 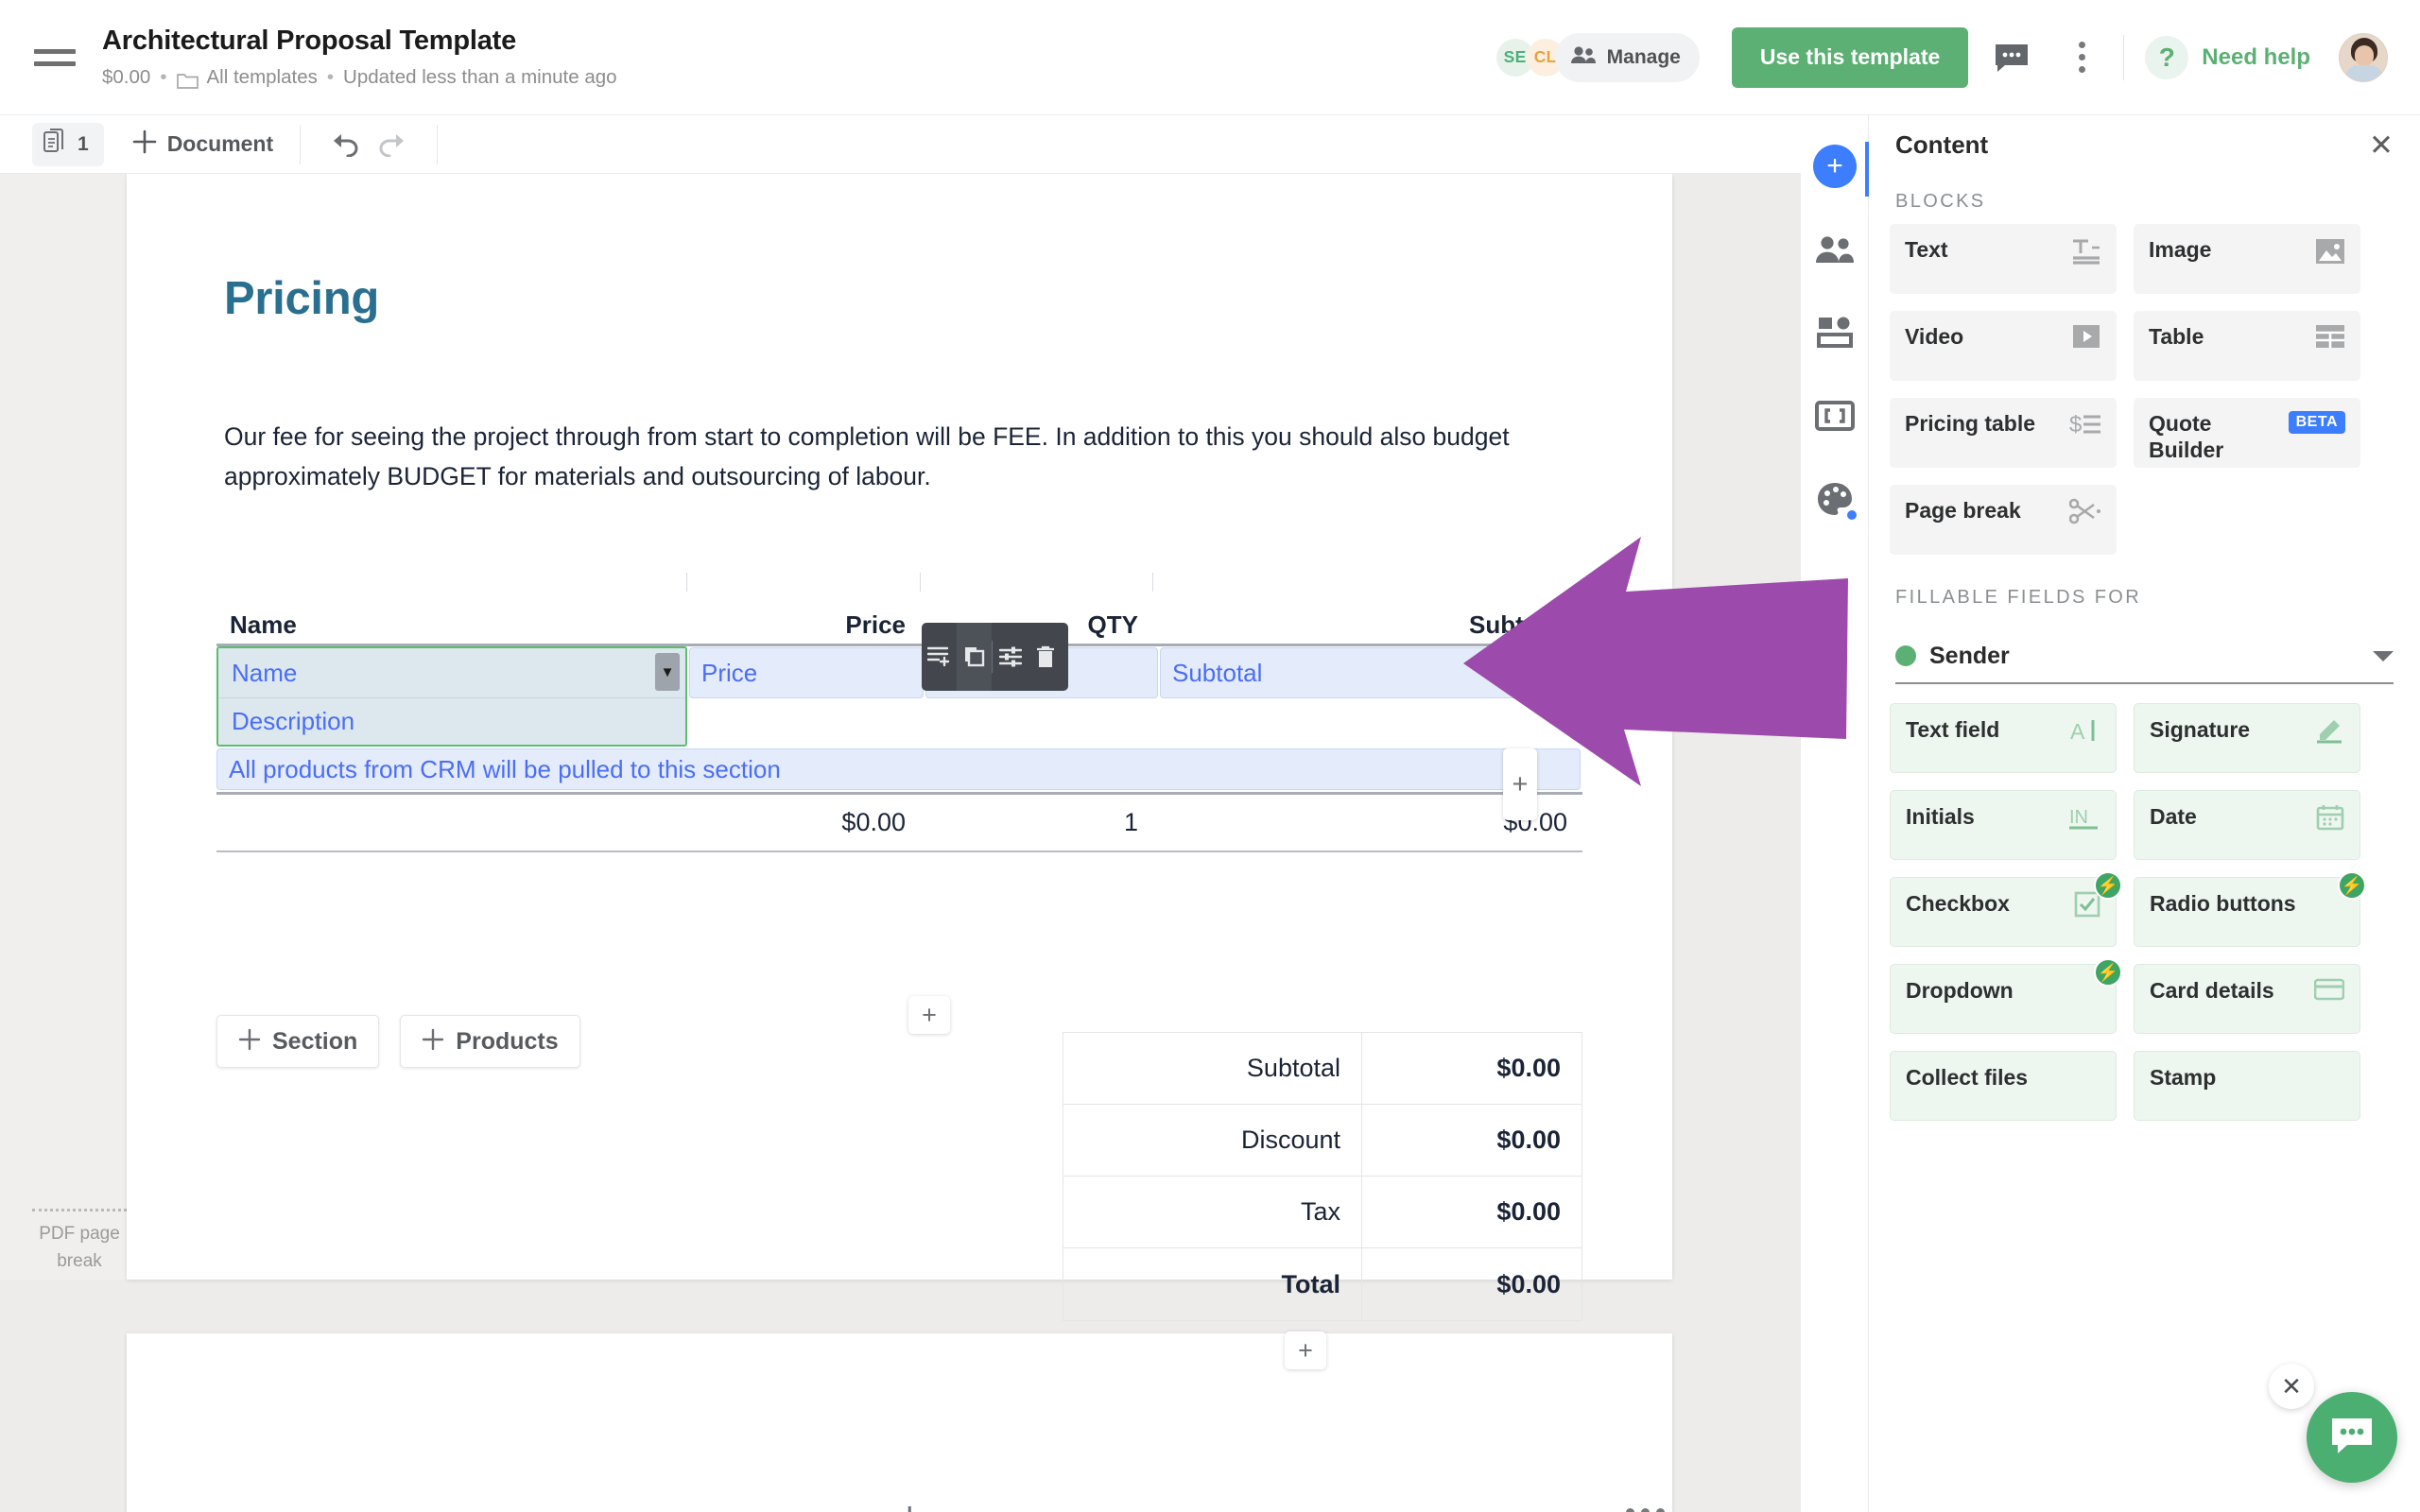 I want to click on page-title: Architectural Proposal Template, so click(x=309, y=41).